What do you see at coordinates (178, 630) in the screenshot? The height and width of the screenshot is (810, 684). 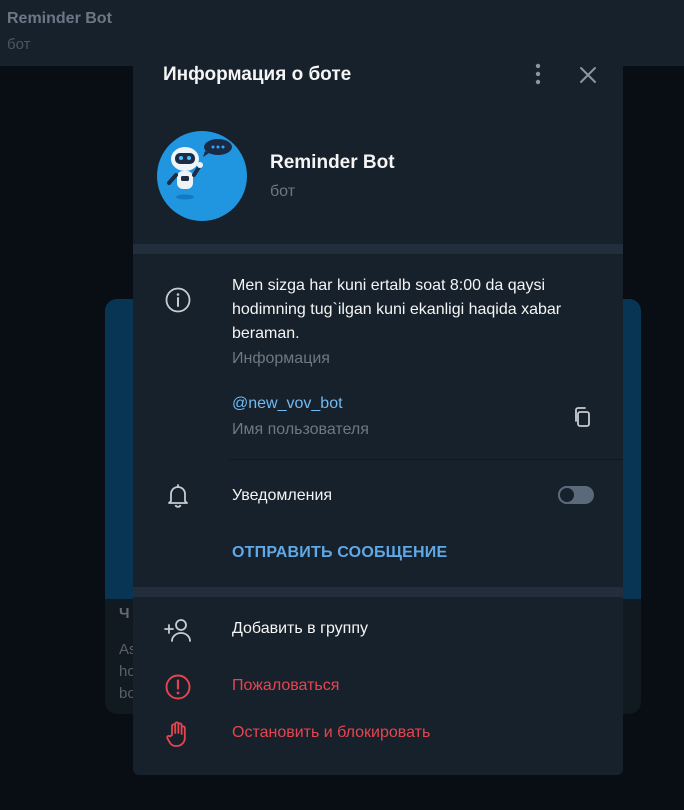 I see `add-user-icon` at bounding box center [178, 630].